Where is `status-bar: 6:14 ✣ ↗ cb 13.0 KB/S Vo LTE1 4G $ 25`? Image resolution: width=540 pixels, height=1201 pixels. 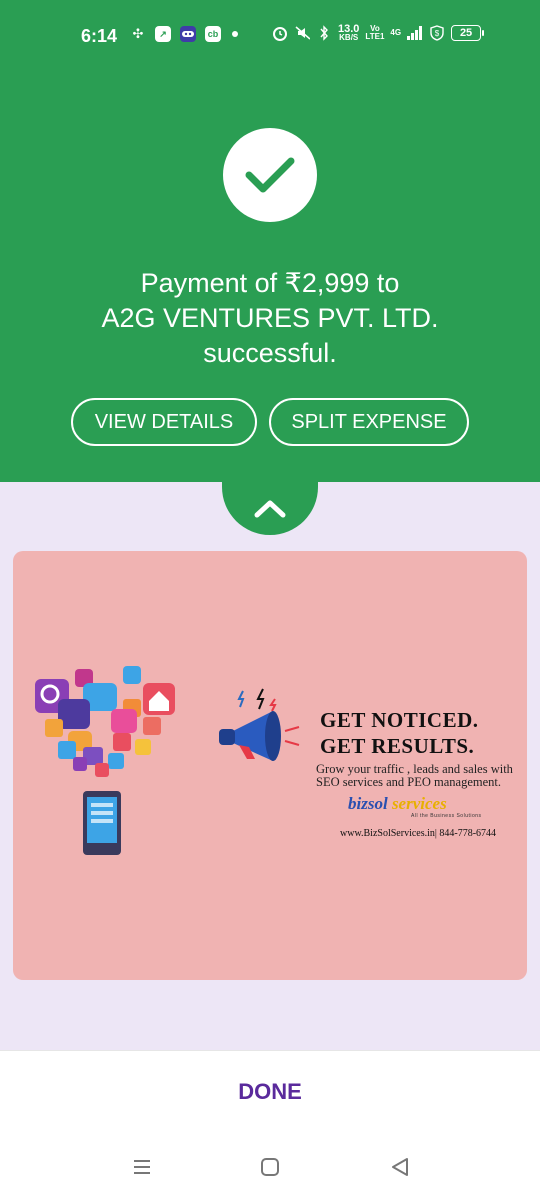 status-bar: 6:14 ✣ ↗ cb 13.0 KB/S Vo LTE1 4G $ 25 is located at coordinates (270, 36).